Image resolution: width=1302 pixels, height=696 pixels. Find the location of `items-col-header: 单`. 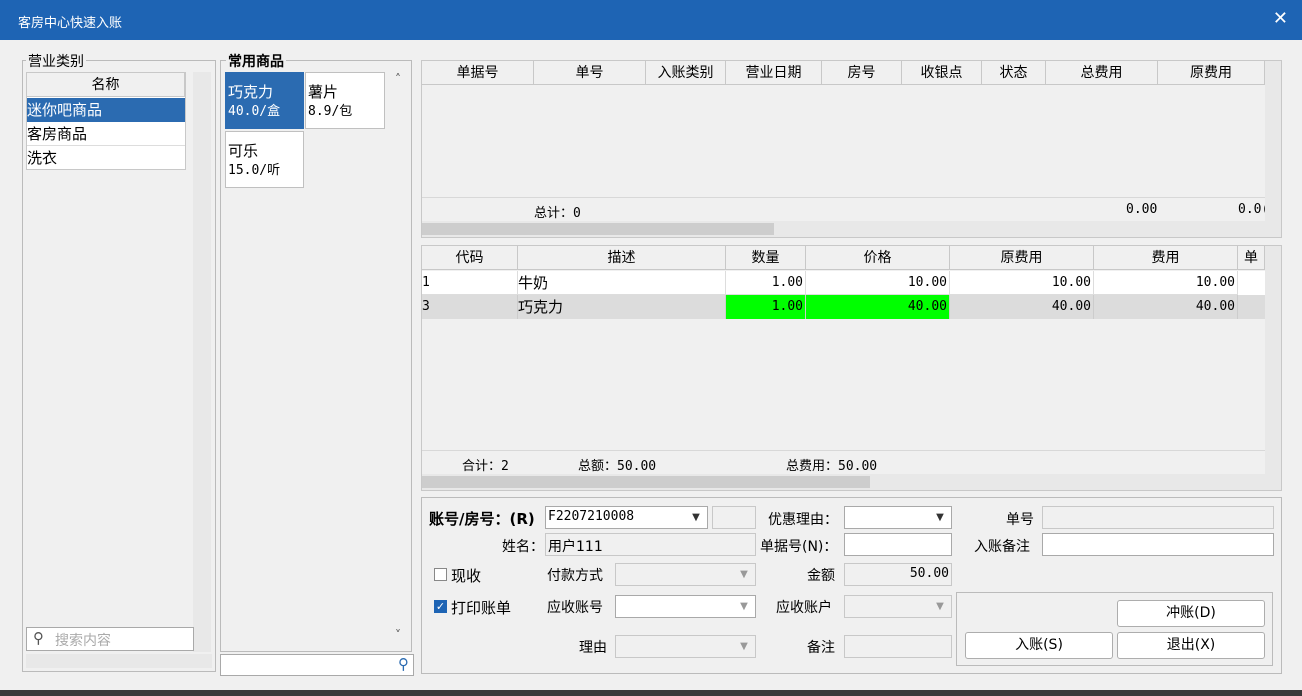

items-col-header: 单 is located at coordinates (1251, 258).